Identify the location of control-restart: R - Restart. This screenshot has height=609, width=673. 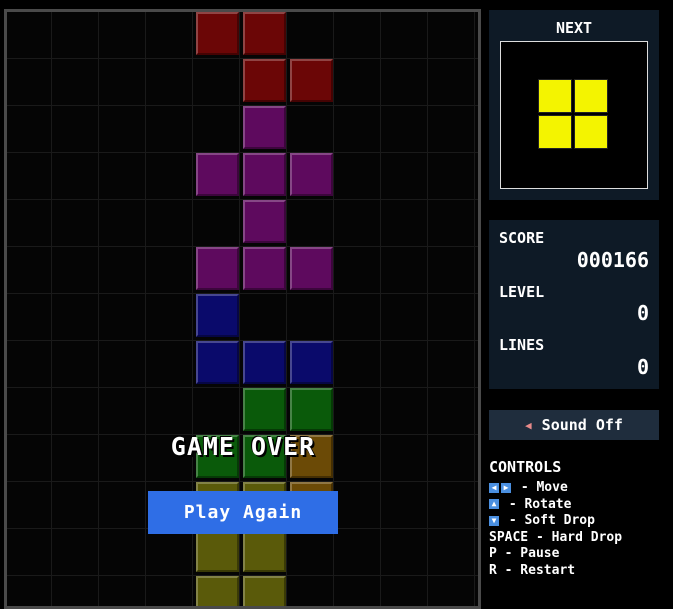
(532, 570).